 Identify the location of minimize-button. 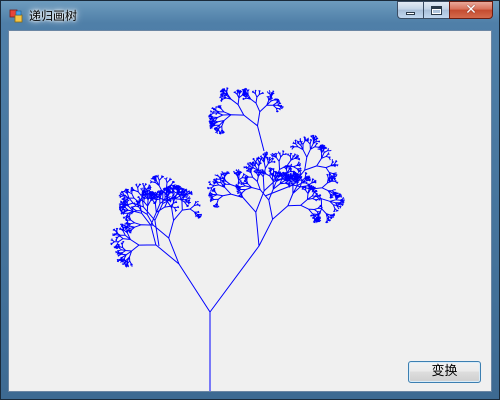
(410, 10).